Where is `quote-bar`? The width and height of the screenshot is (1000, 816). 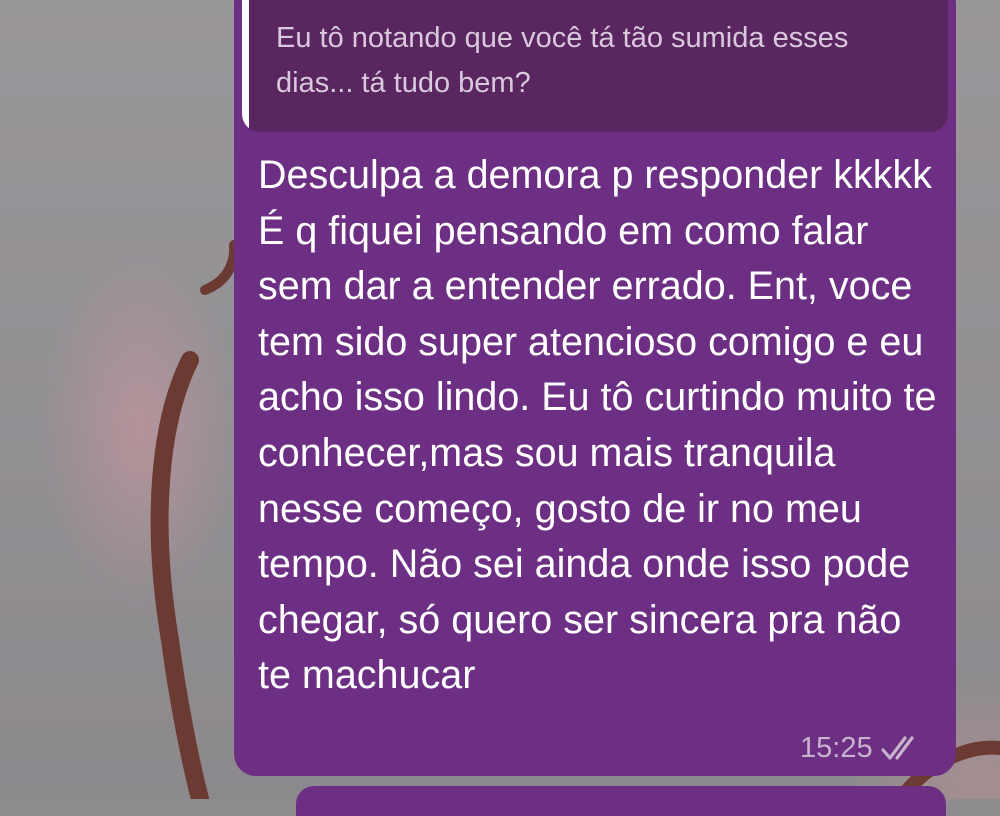 quote-bar is located at coordinates (245, 66).